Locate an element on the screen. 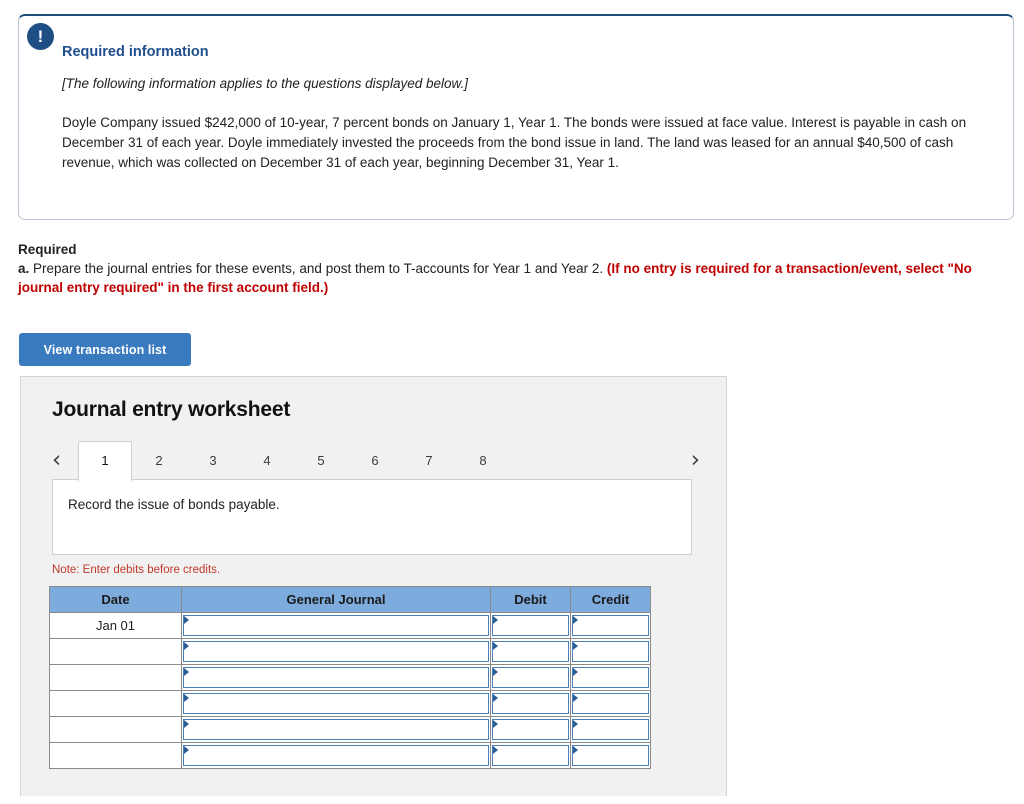  chevron-right-icon: › is located at coordinates (695, 460).